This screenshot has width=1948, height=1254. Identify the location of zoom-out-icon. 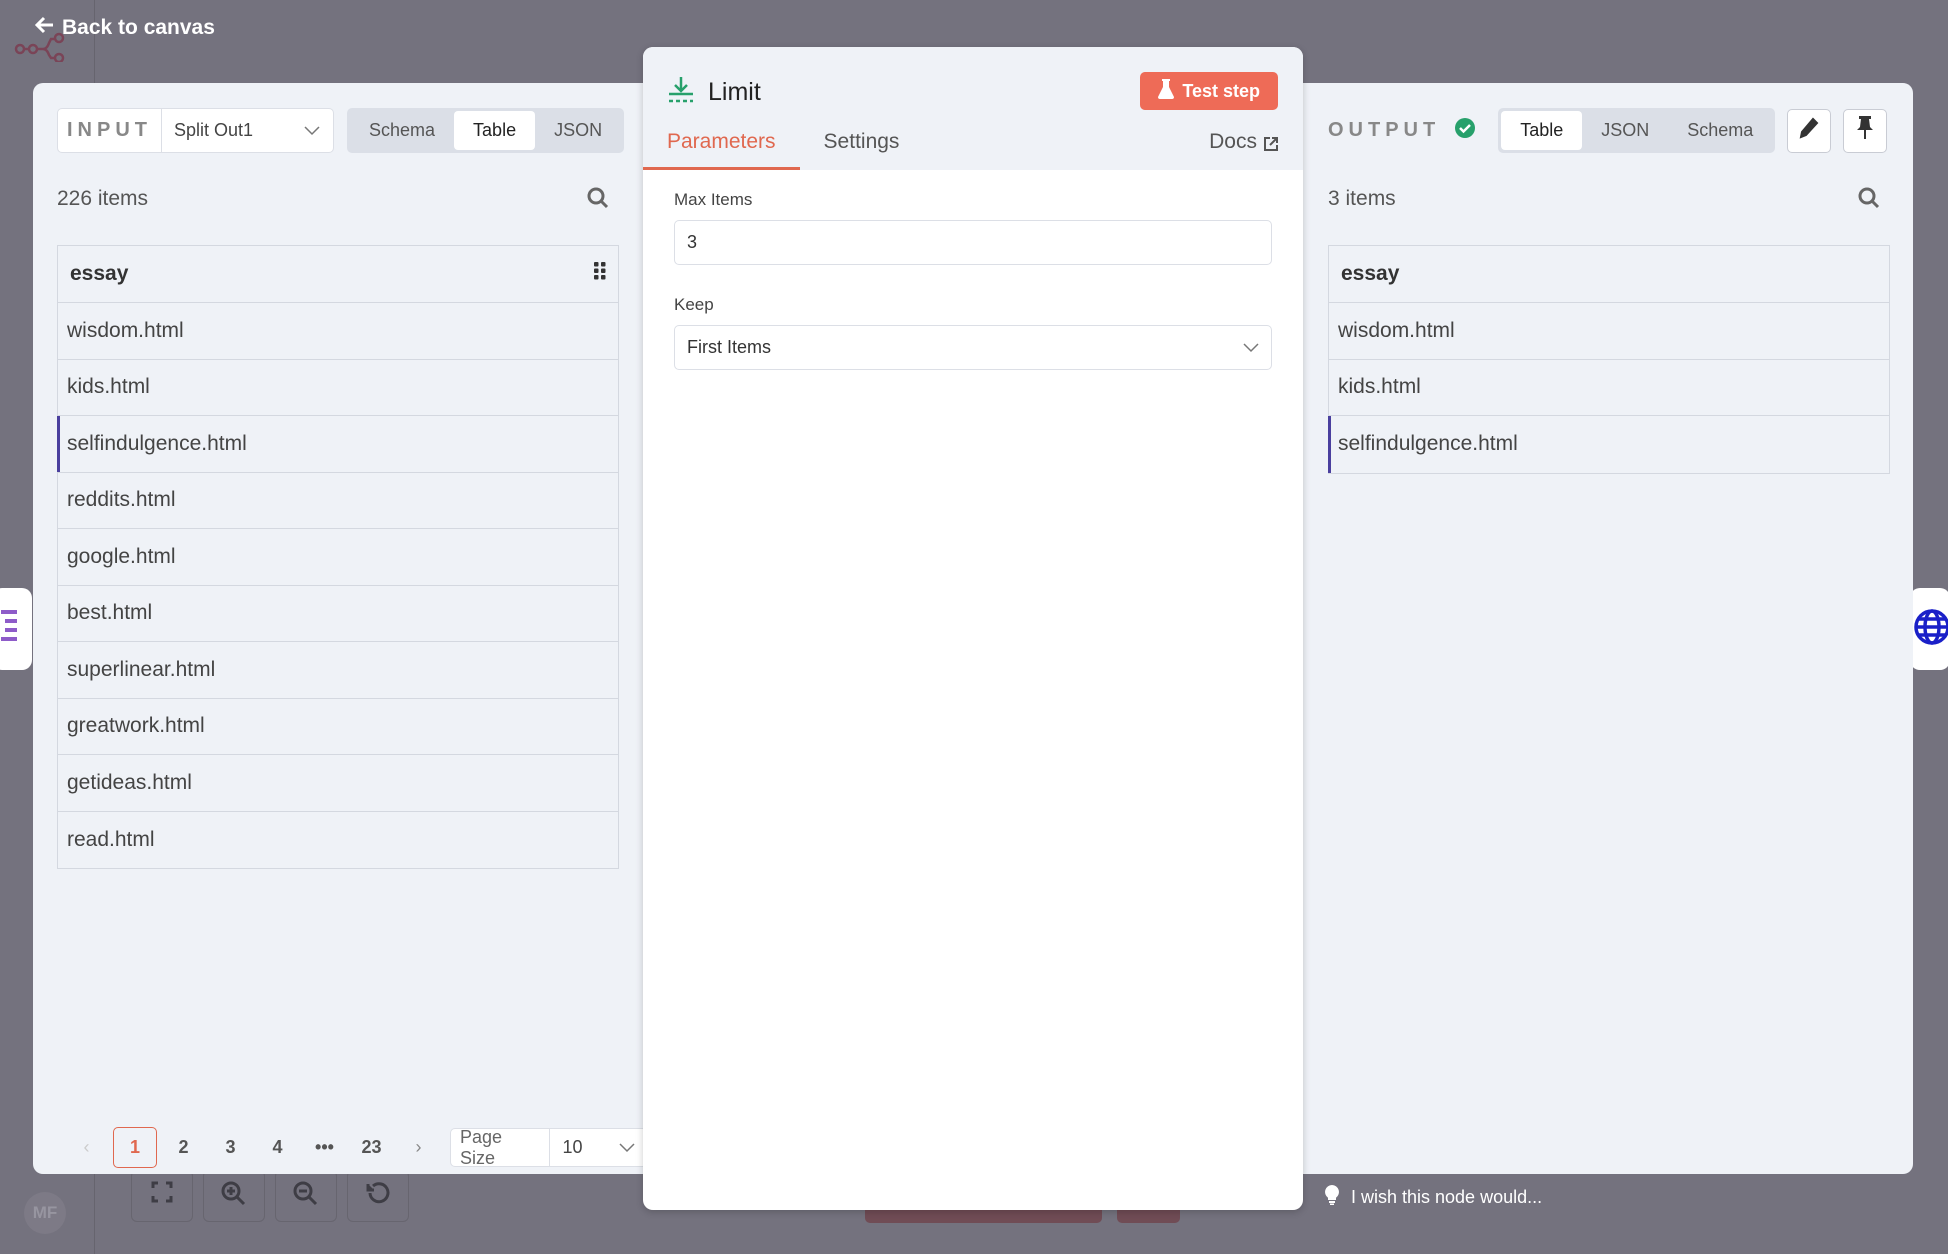
(306, 1196).